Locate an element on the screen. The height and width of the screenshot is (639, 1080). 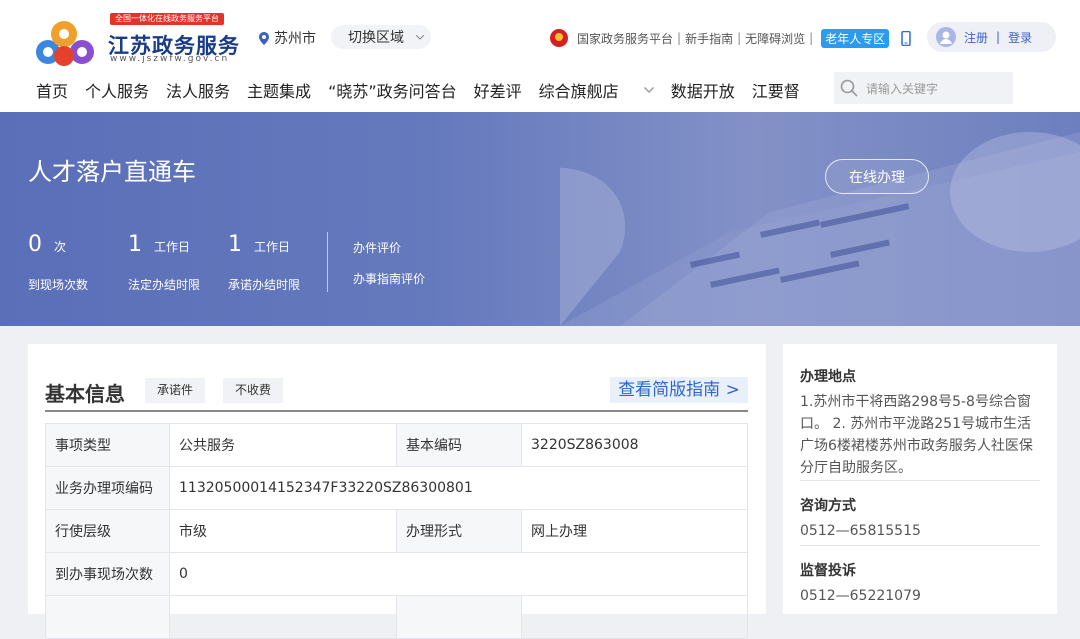
supervise-phone: 0512—65221079 is located at coordinates (860, 596).